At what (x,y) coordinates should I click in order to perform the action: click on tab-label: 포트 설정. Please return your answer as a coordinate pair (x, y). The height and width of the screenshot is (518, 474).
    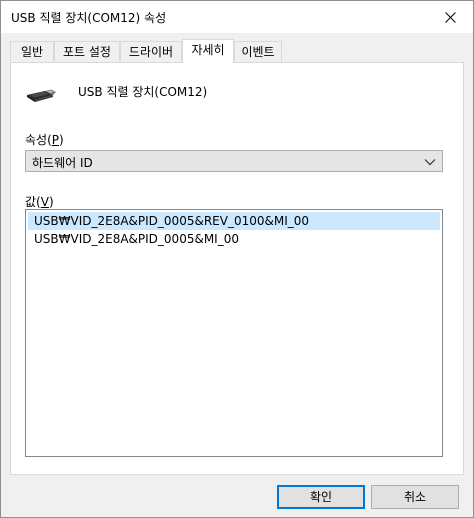
    Looking at the image, I should click on (87, 52).